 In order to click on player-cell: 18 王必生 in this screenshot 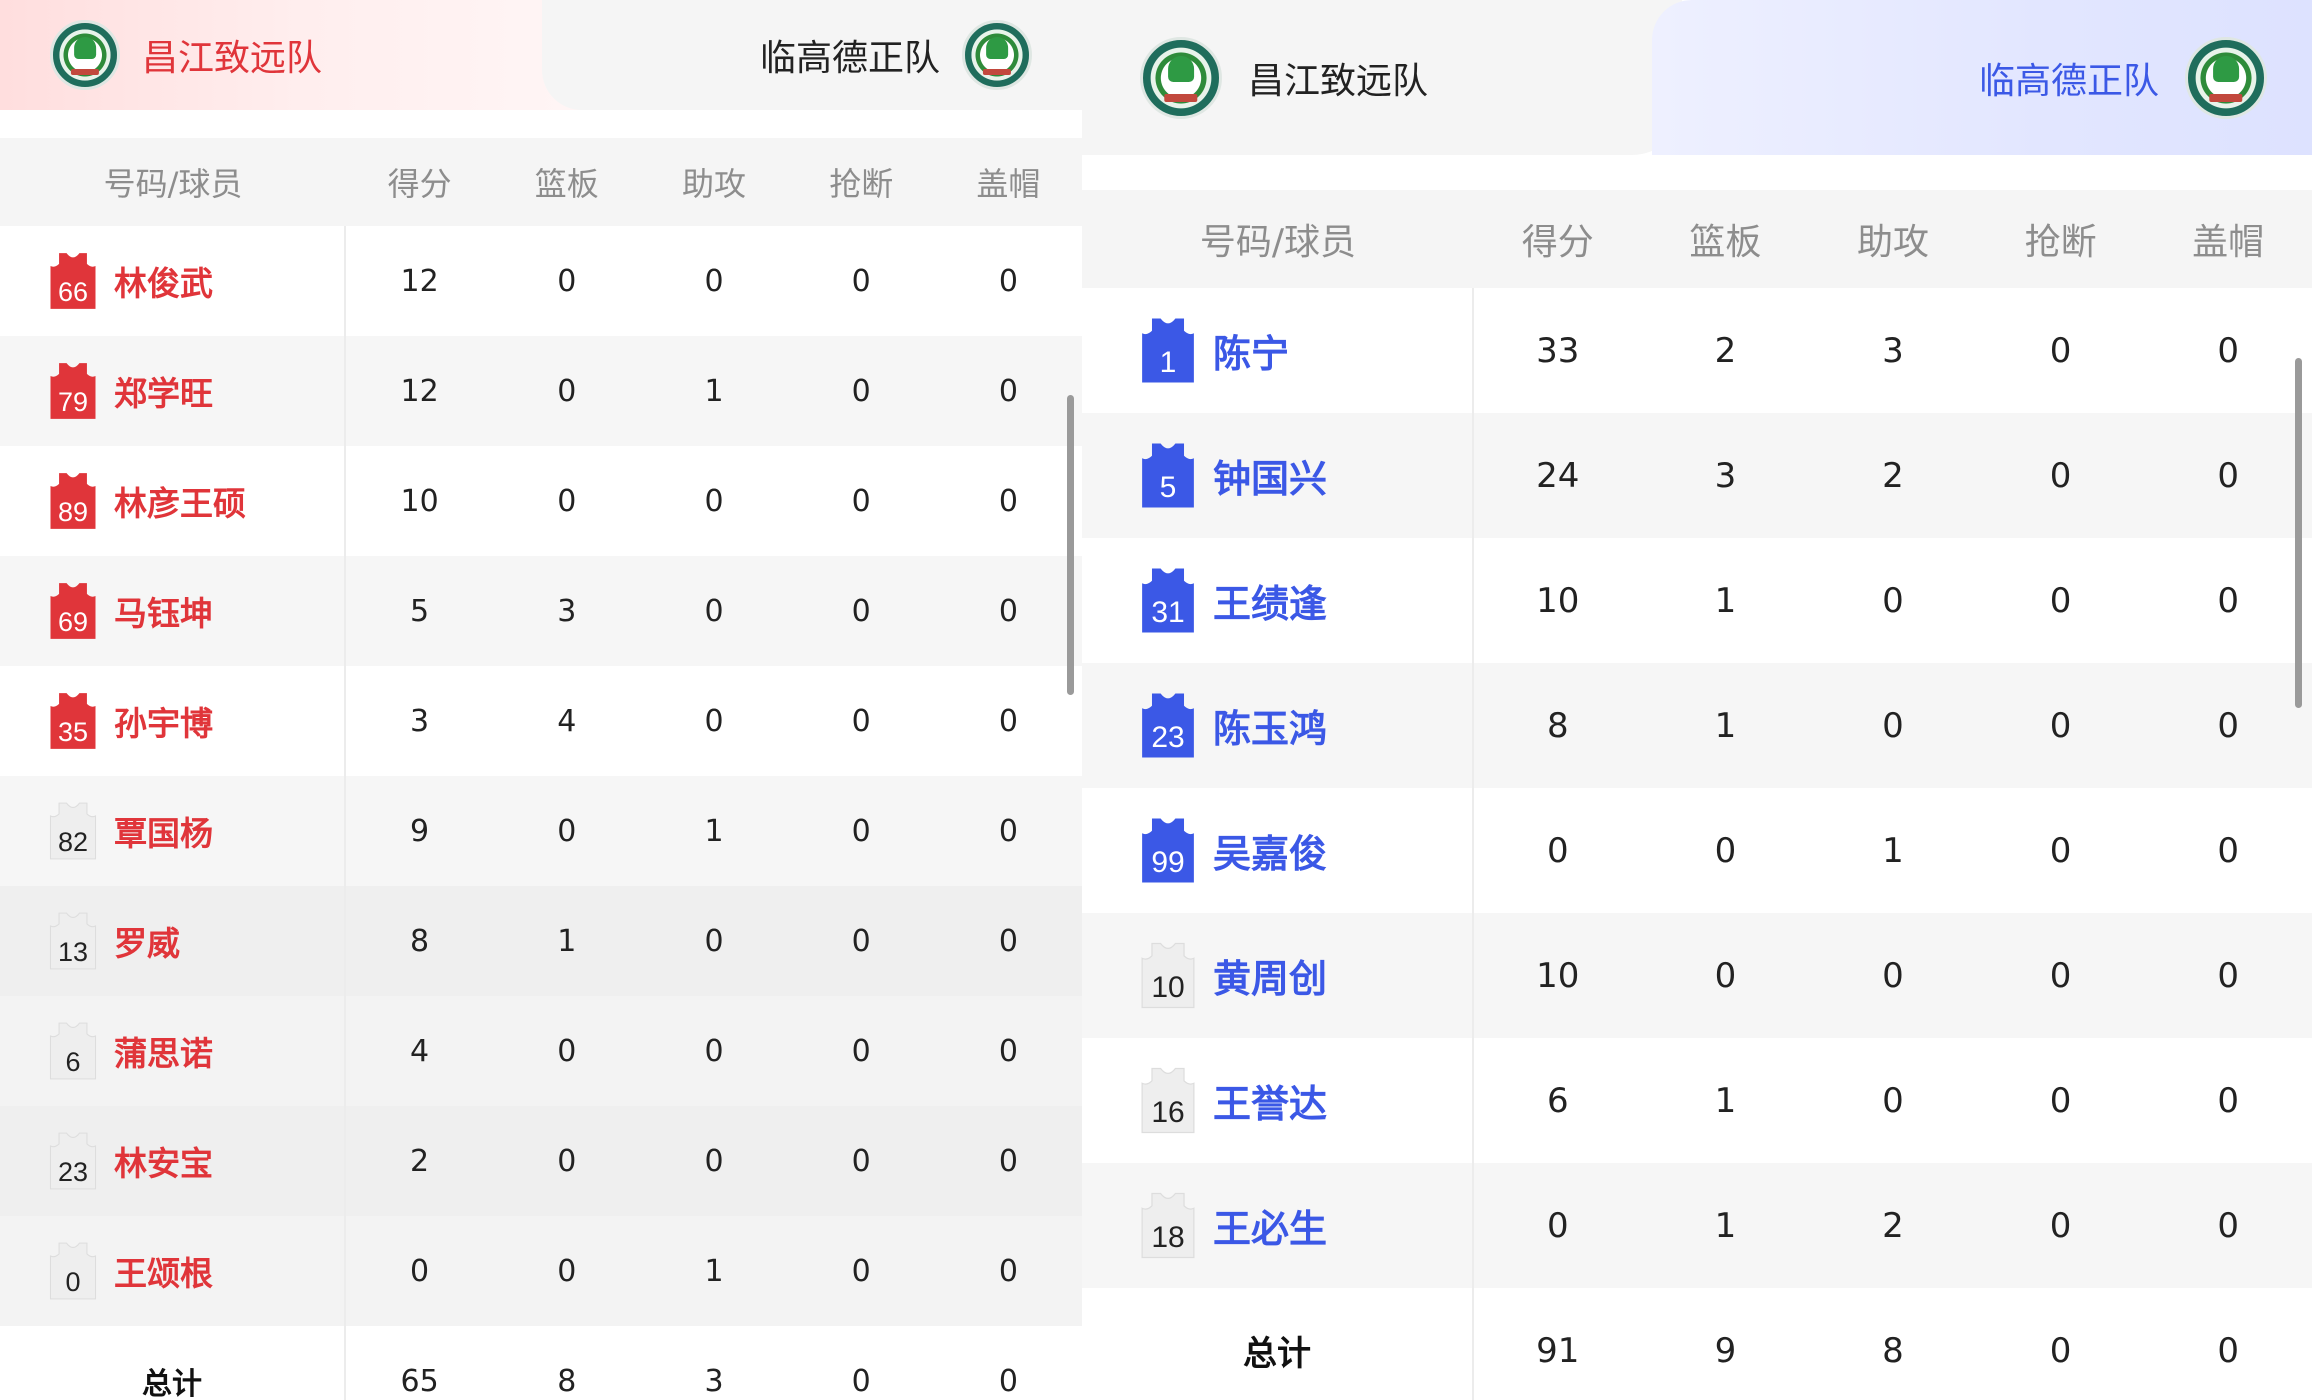, I will do `click(1278, 1225)`.